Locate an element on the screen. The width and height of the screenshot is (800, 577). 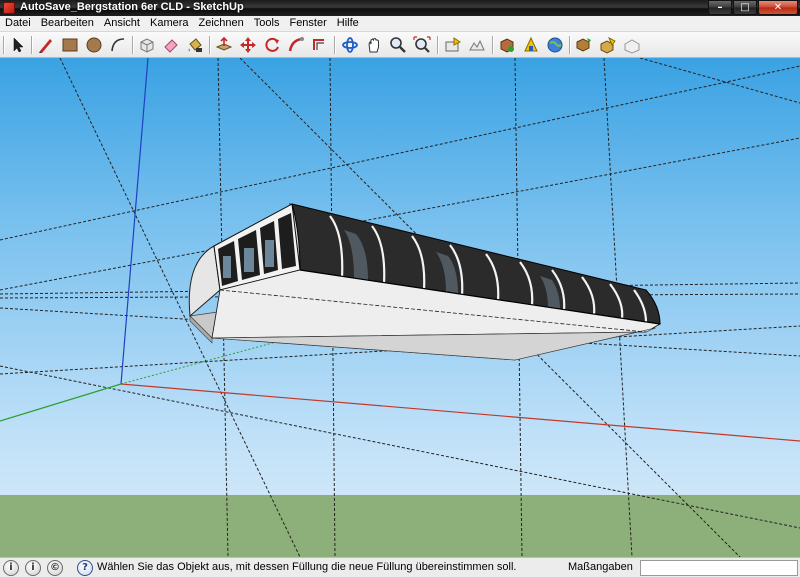
move-icon is located at coordinates (248, 45).